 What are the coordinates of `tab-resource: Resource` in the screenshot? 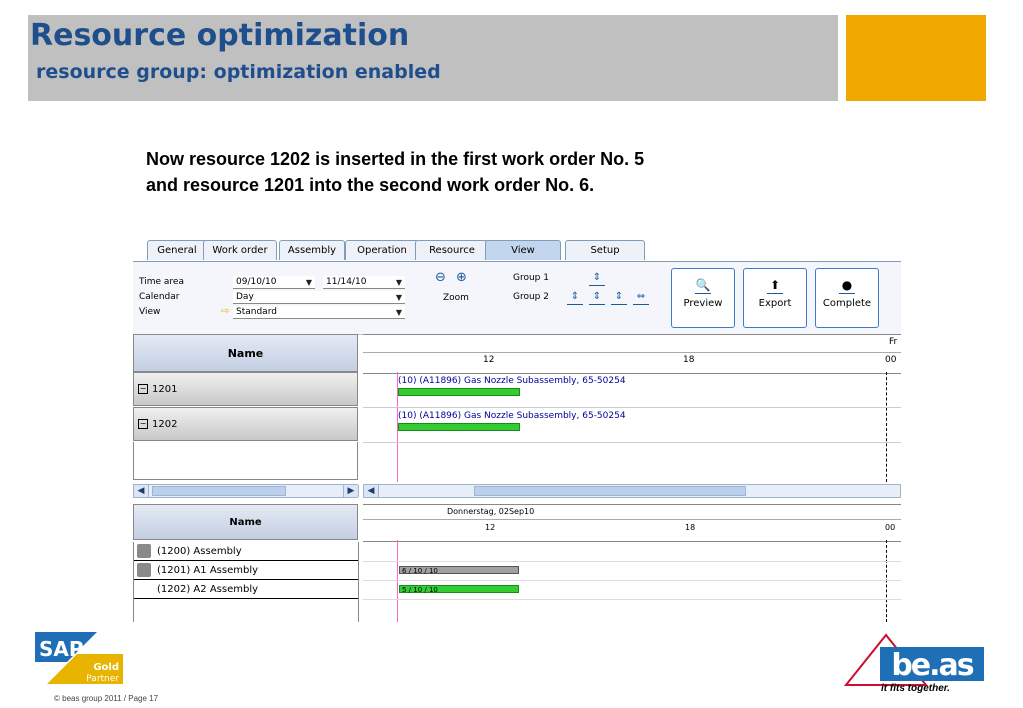 It's located at (452, 250).